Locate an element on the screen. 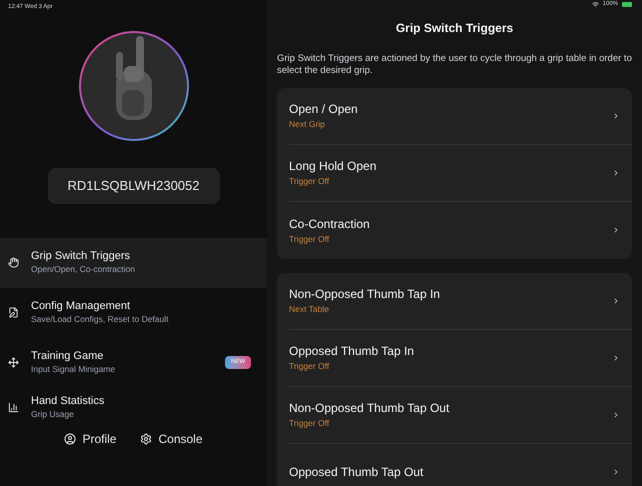 This screenshot has height=486, width=642. arrows-icon is located at coordinates (13, 362).